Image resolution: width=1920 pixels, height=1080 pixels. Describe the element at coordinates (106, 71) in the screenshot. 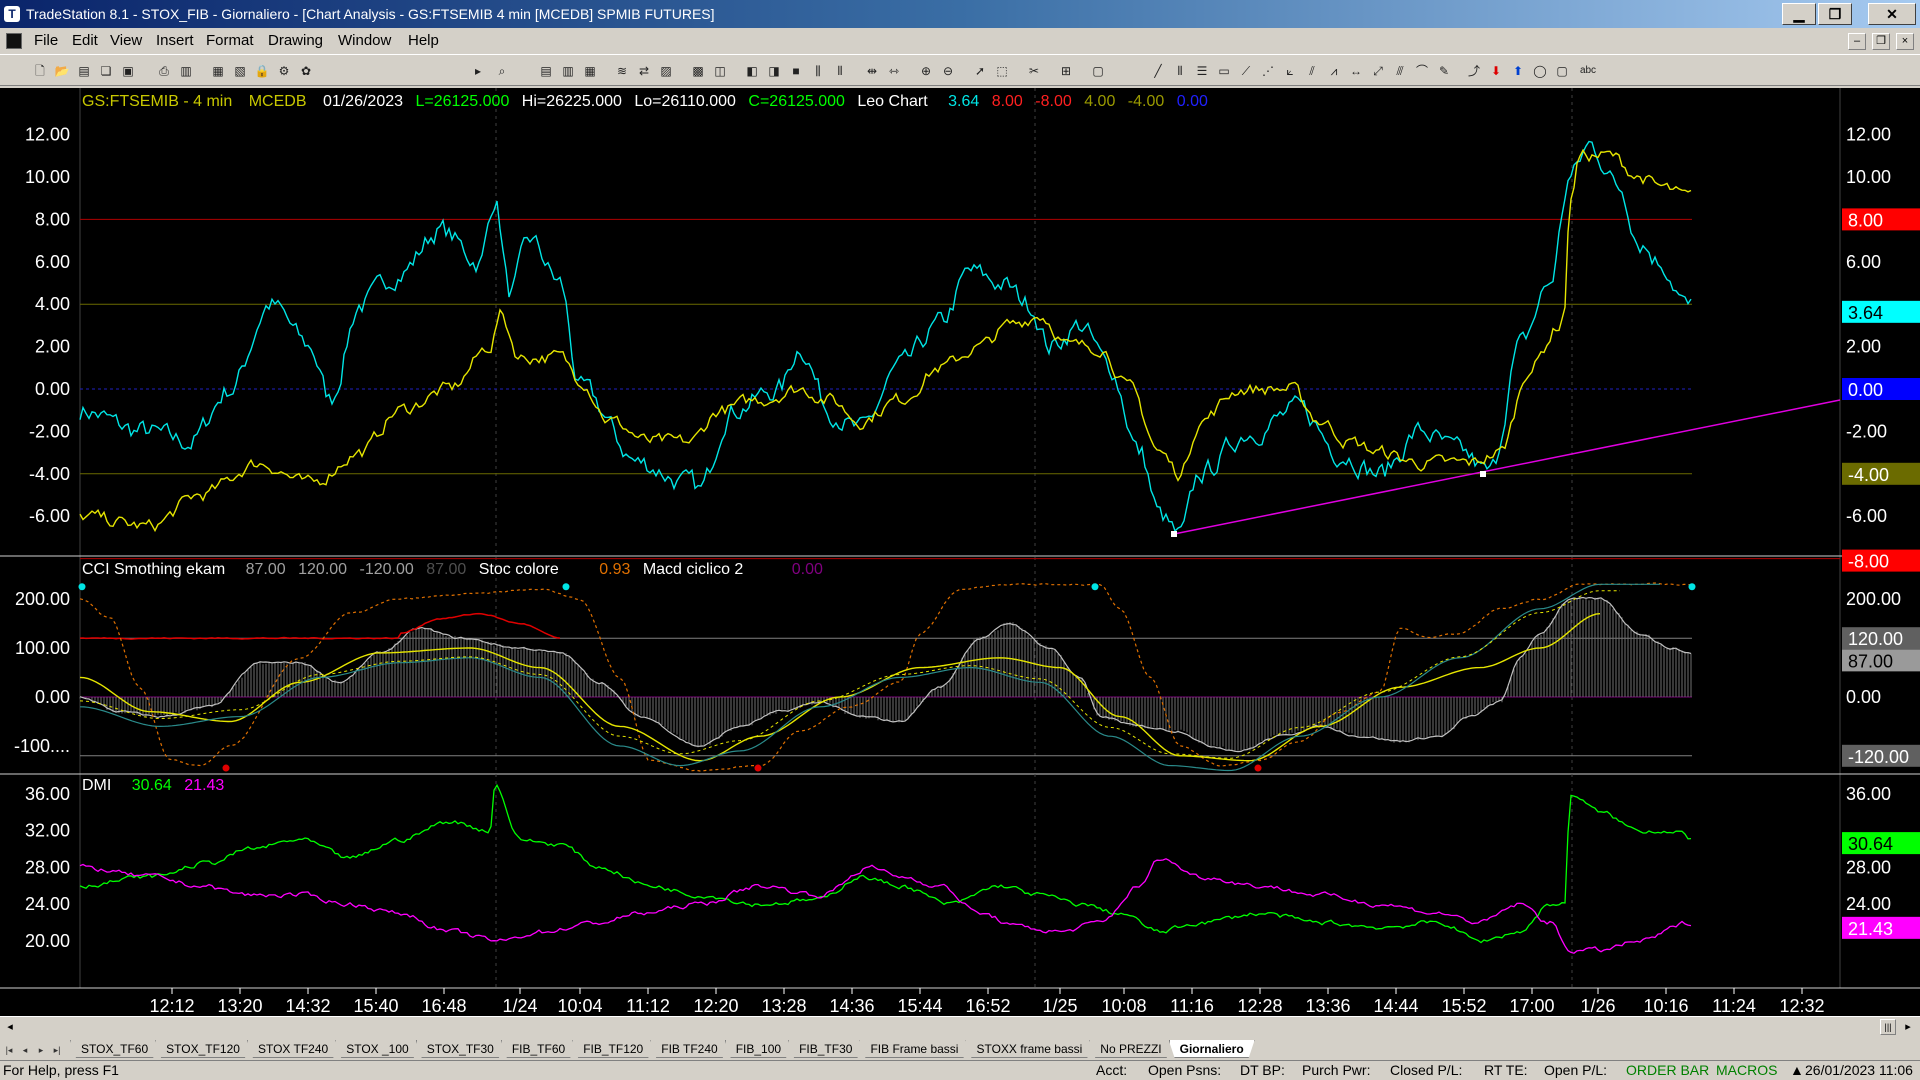

I see `copy-icon: ❏` at that location.